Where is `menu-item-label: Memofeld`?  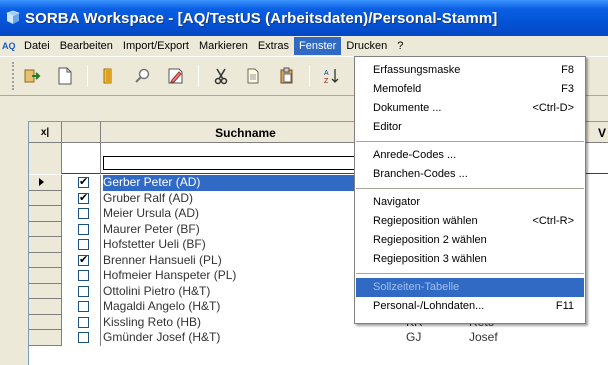 menu-item-label: Memofeld is located at coordinates (397, 89).